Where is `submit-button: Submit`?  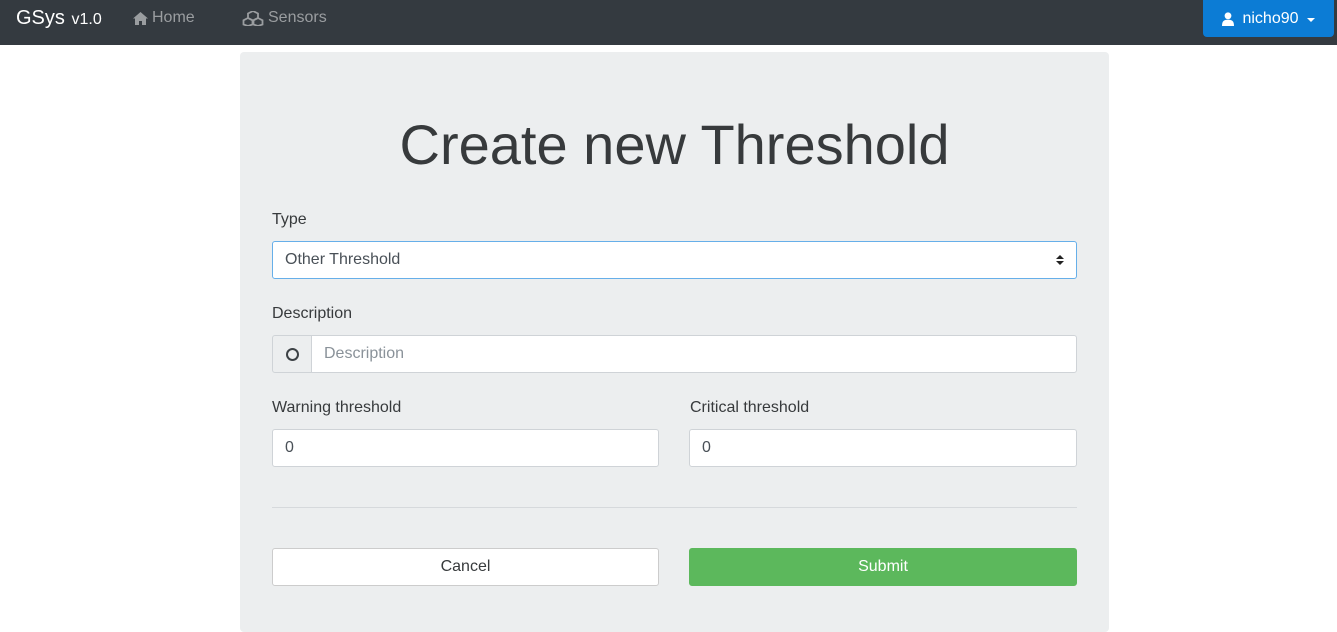
submit-button: Submit is located at coordinates (883, 567).